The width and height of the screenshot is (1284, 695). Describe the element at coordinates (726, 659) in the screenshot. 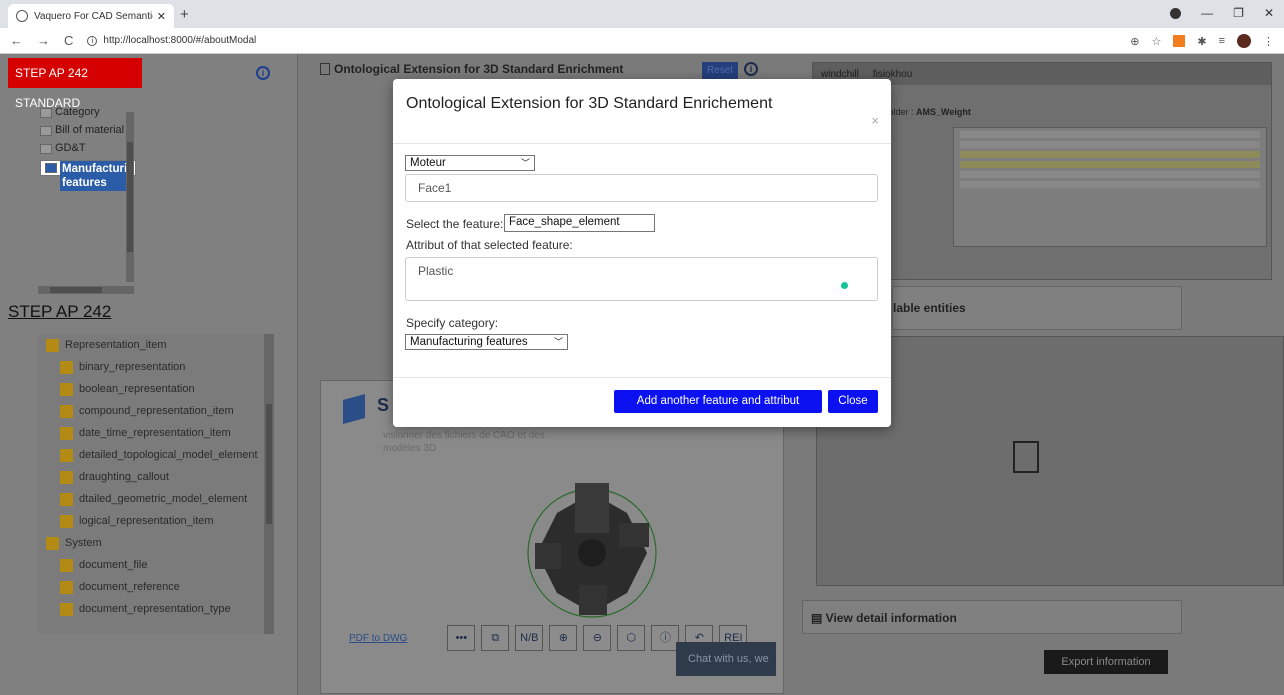

I see `chat-widget: Chat with us, we` at that location.